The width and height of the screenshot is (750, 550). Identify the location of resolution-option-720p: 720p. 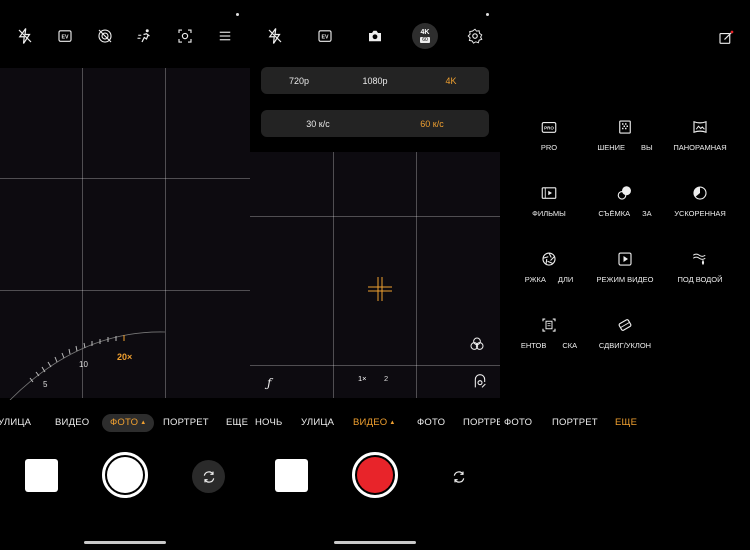
(299, 81).